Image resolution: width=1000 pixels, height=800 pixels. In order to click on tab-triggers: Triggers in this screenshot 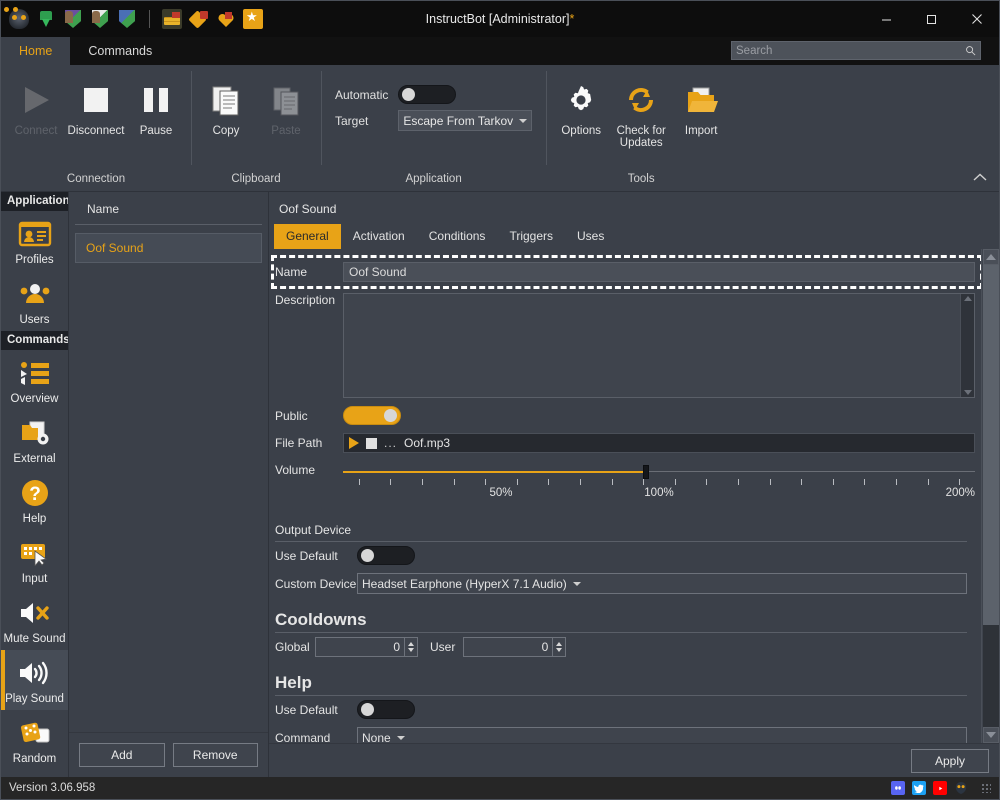, I will do `click(531, 236)`.